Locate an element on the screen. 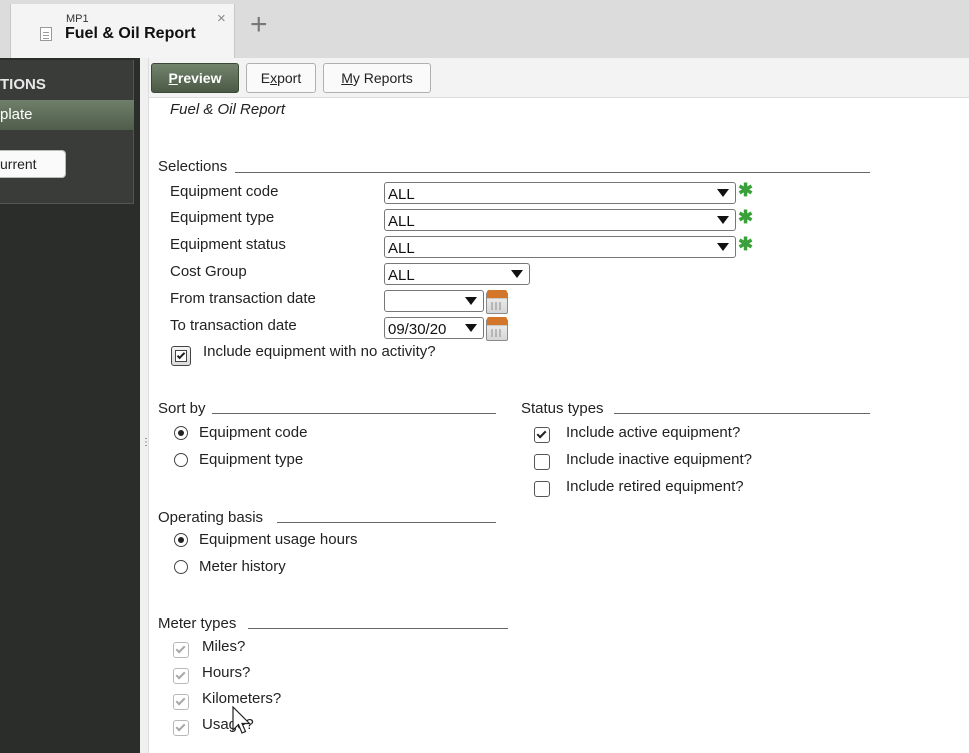 The width and height of the screenshot is (969, 753). retired-equipment-checkbox is located at coordinates (542, 489).